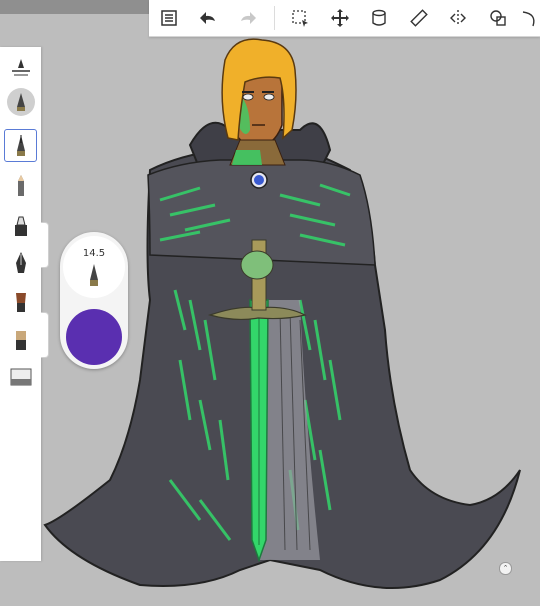 The image size is (540, 606). What do you see at coordinates (505, 568) in the screenshot?
I see `expand-chevron-icon: ⌃` at bounding box center [505, 568].